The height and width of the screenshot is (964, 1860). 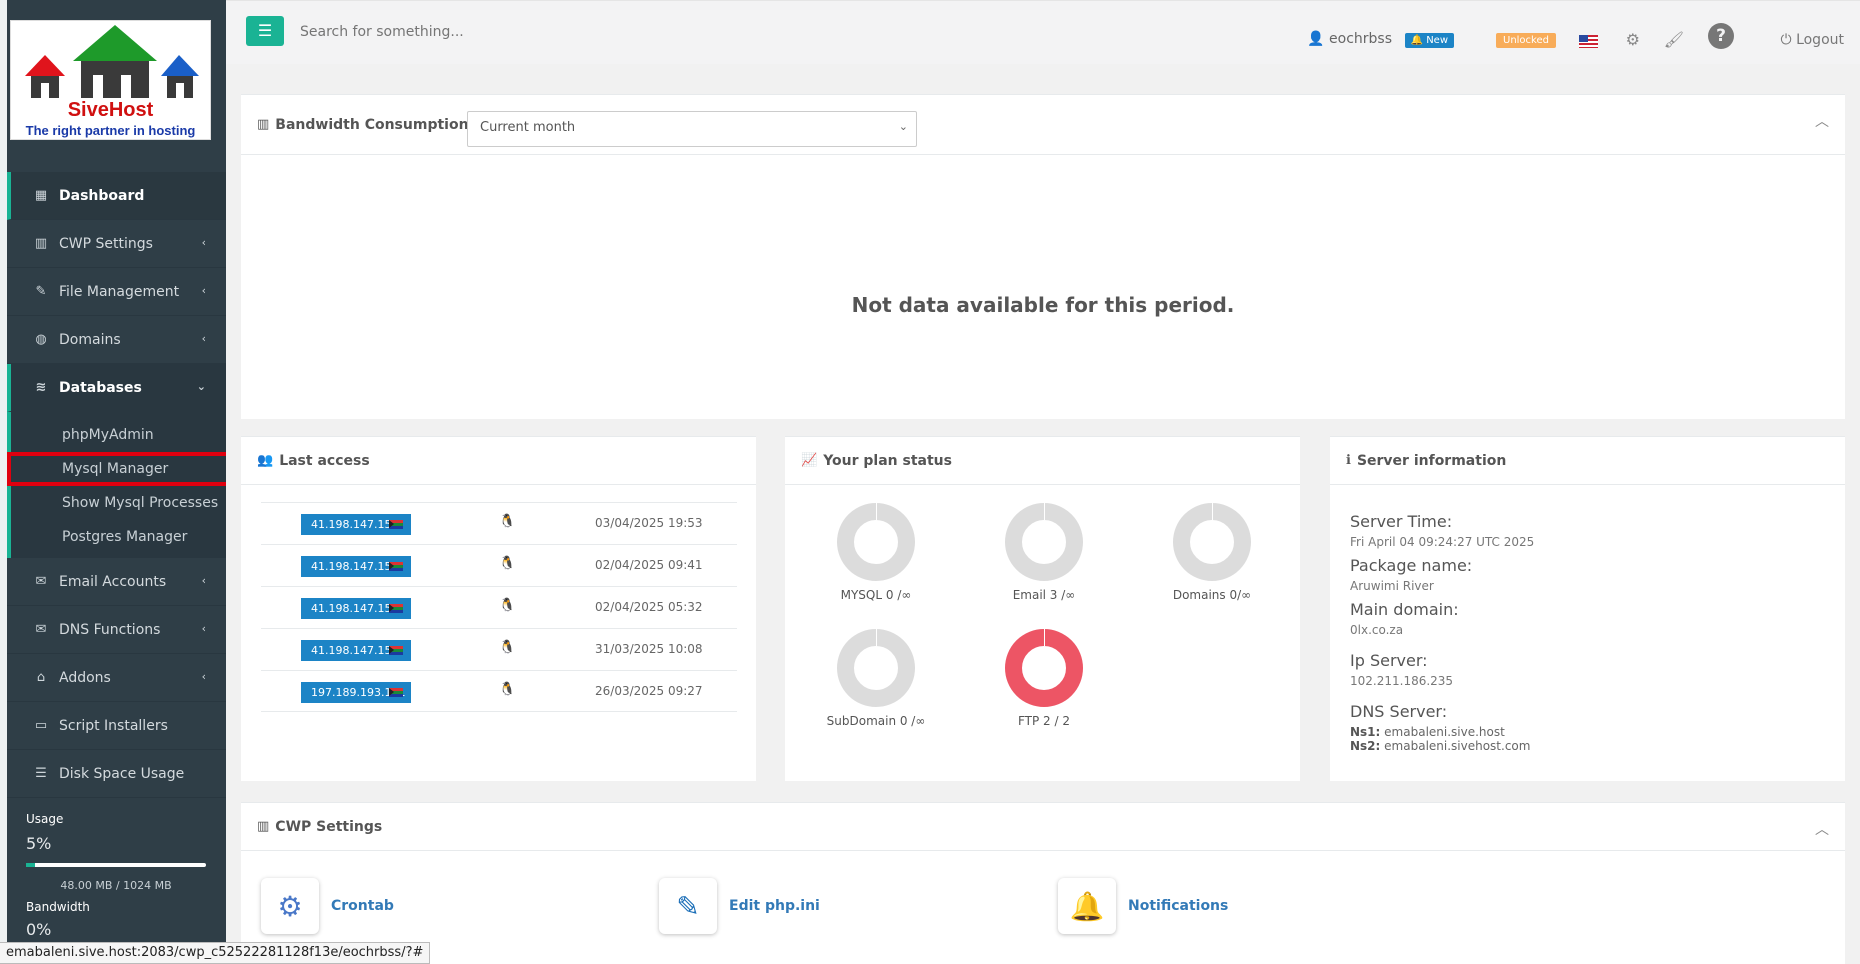 I want to click on logout-label: Logout, so click(x=1820, y=40).